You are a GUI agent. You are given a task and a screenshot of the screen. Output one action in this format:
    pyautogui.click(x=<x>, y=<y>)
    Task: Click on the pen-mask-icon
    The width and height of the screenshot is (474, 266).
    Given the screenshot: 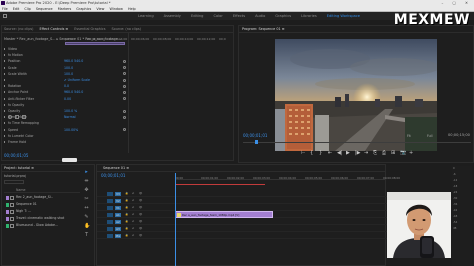 What is the action you would take?
    pyautogui.click(x=24, y=117)
    